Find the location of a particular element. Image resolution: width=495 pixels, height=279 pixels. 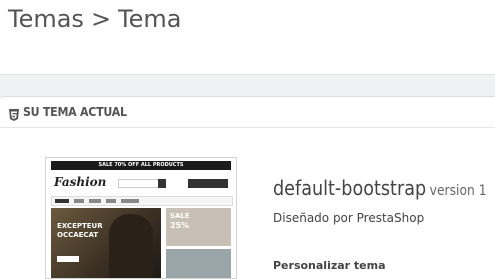

preview-banner-figure is located at coordinates (131, 246).